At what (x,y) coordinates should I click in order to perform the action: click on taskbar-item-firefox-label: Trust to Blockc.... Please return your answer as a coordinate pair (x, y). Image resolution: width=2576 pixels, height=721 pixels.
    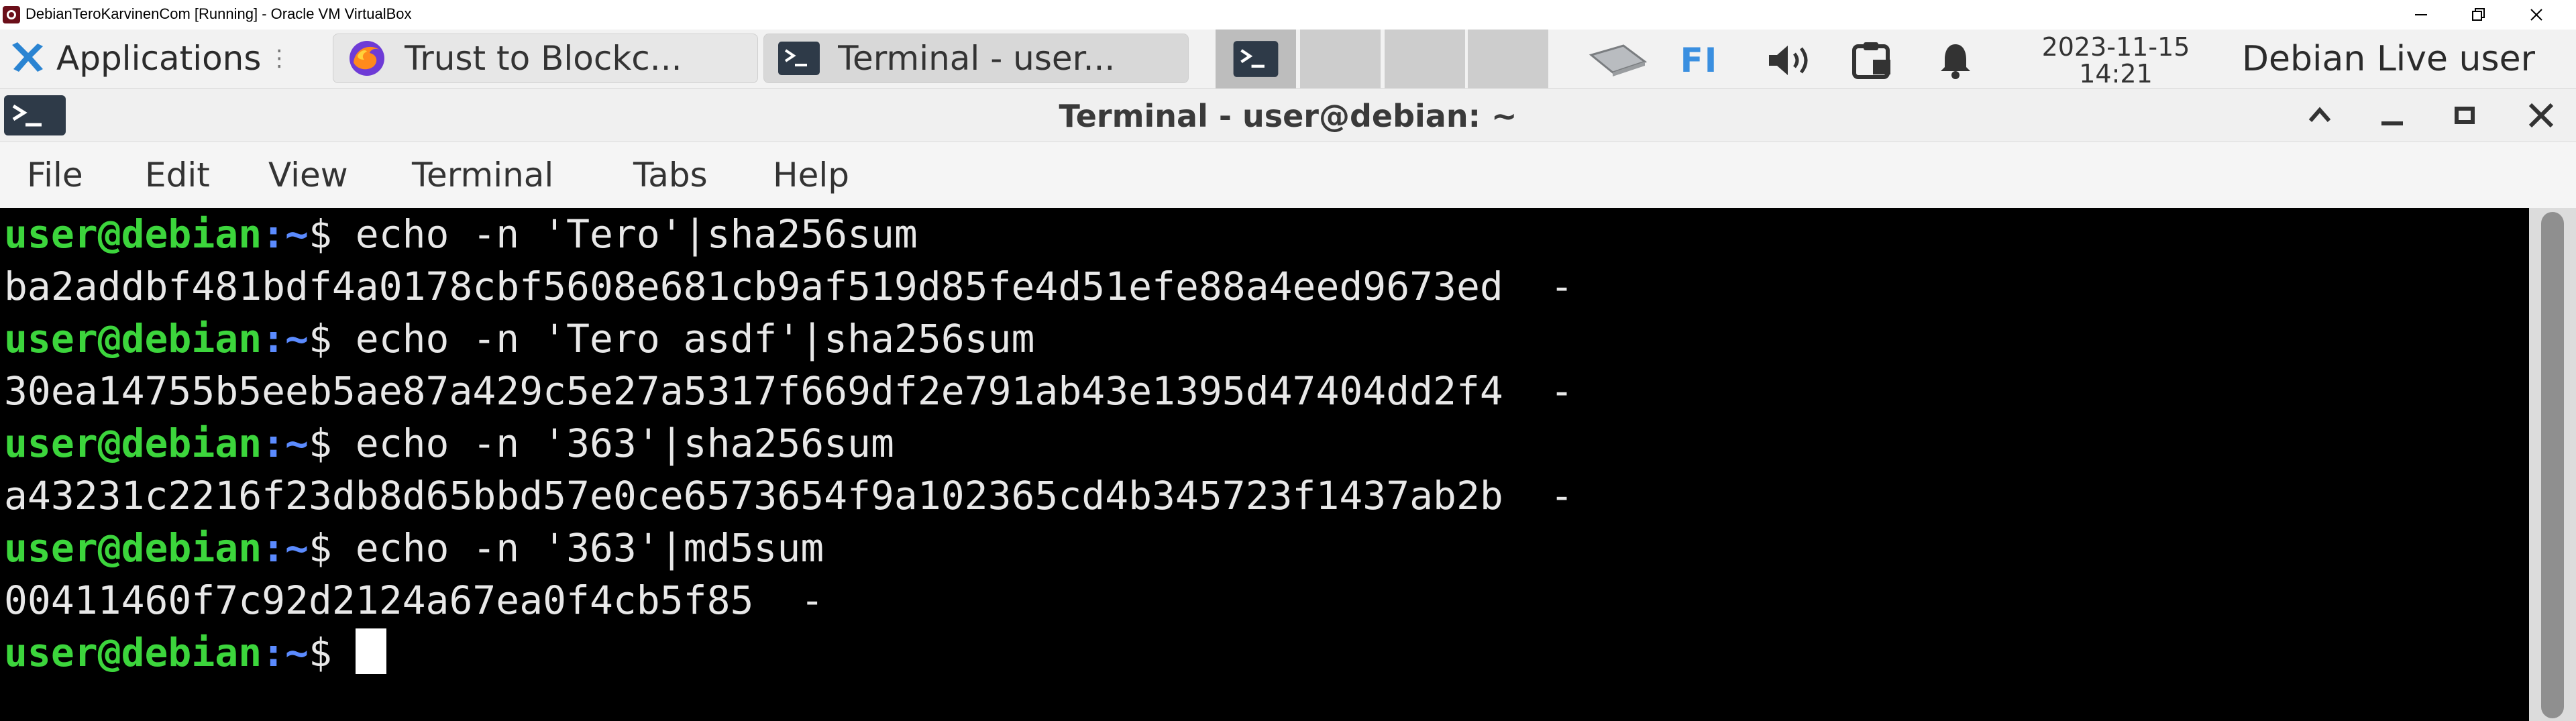
    Looking at the image, I should click on (543, 58).